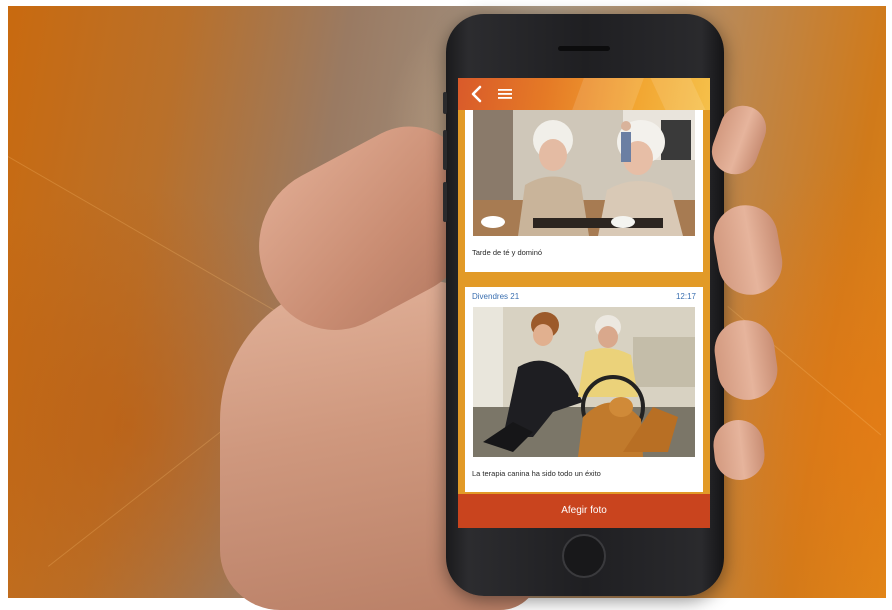 The image size is (892, 610). Describe the element at coordinates (507, 252) in the screenshot. I see `feed-caption: Tarde de té y dominó` at that location.